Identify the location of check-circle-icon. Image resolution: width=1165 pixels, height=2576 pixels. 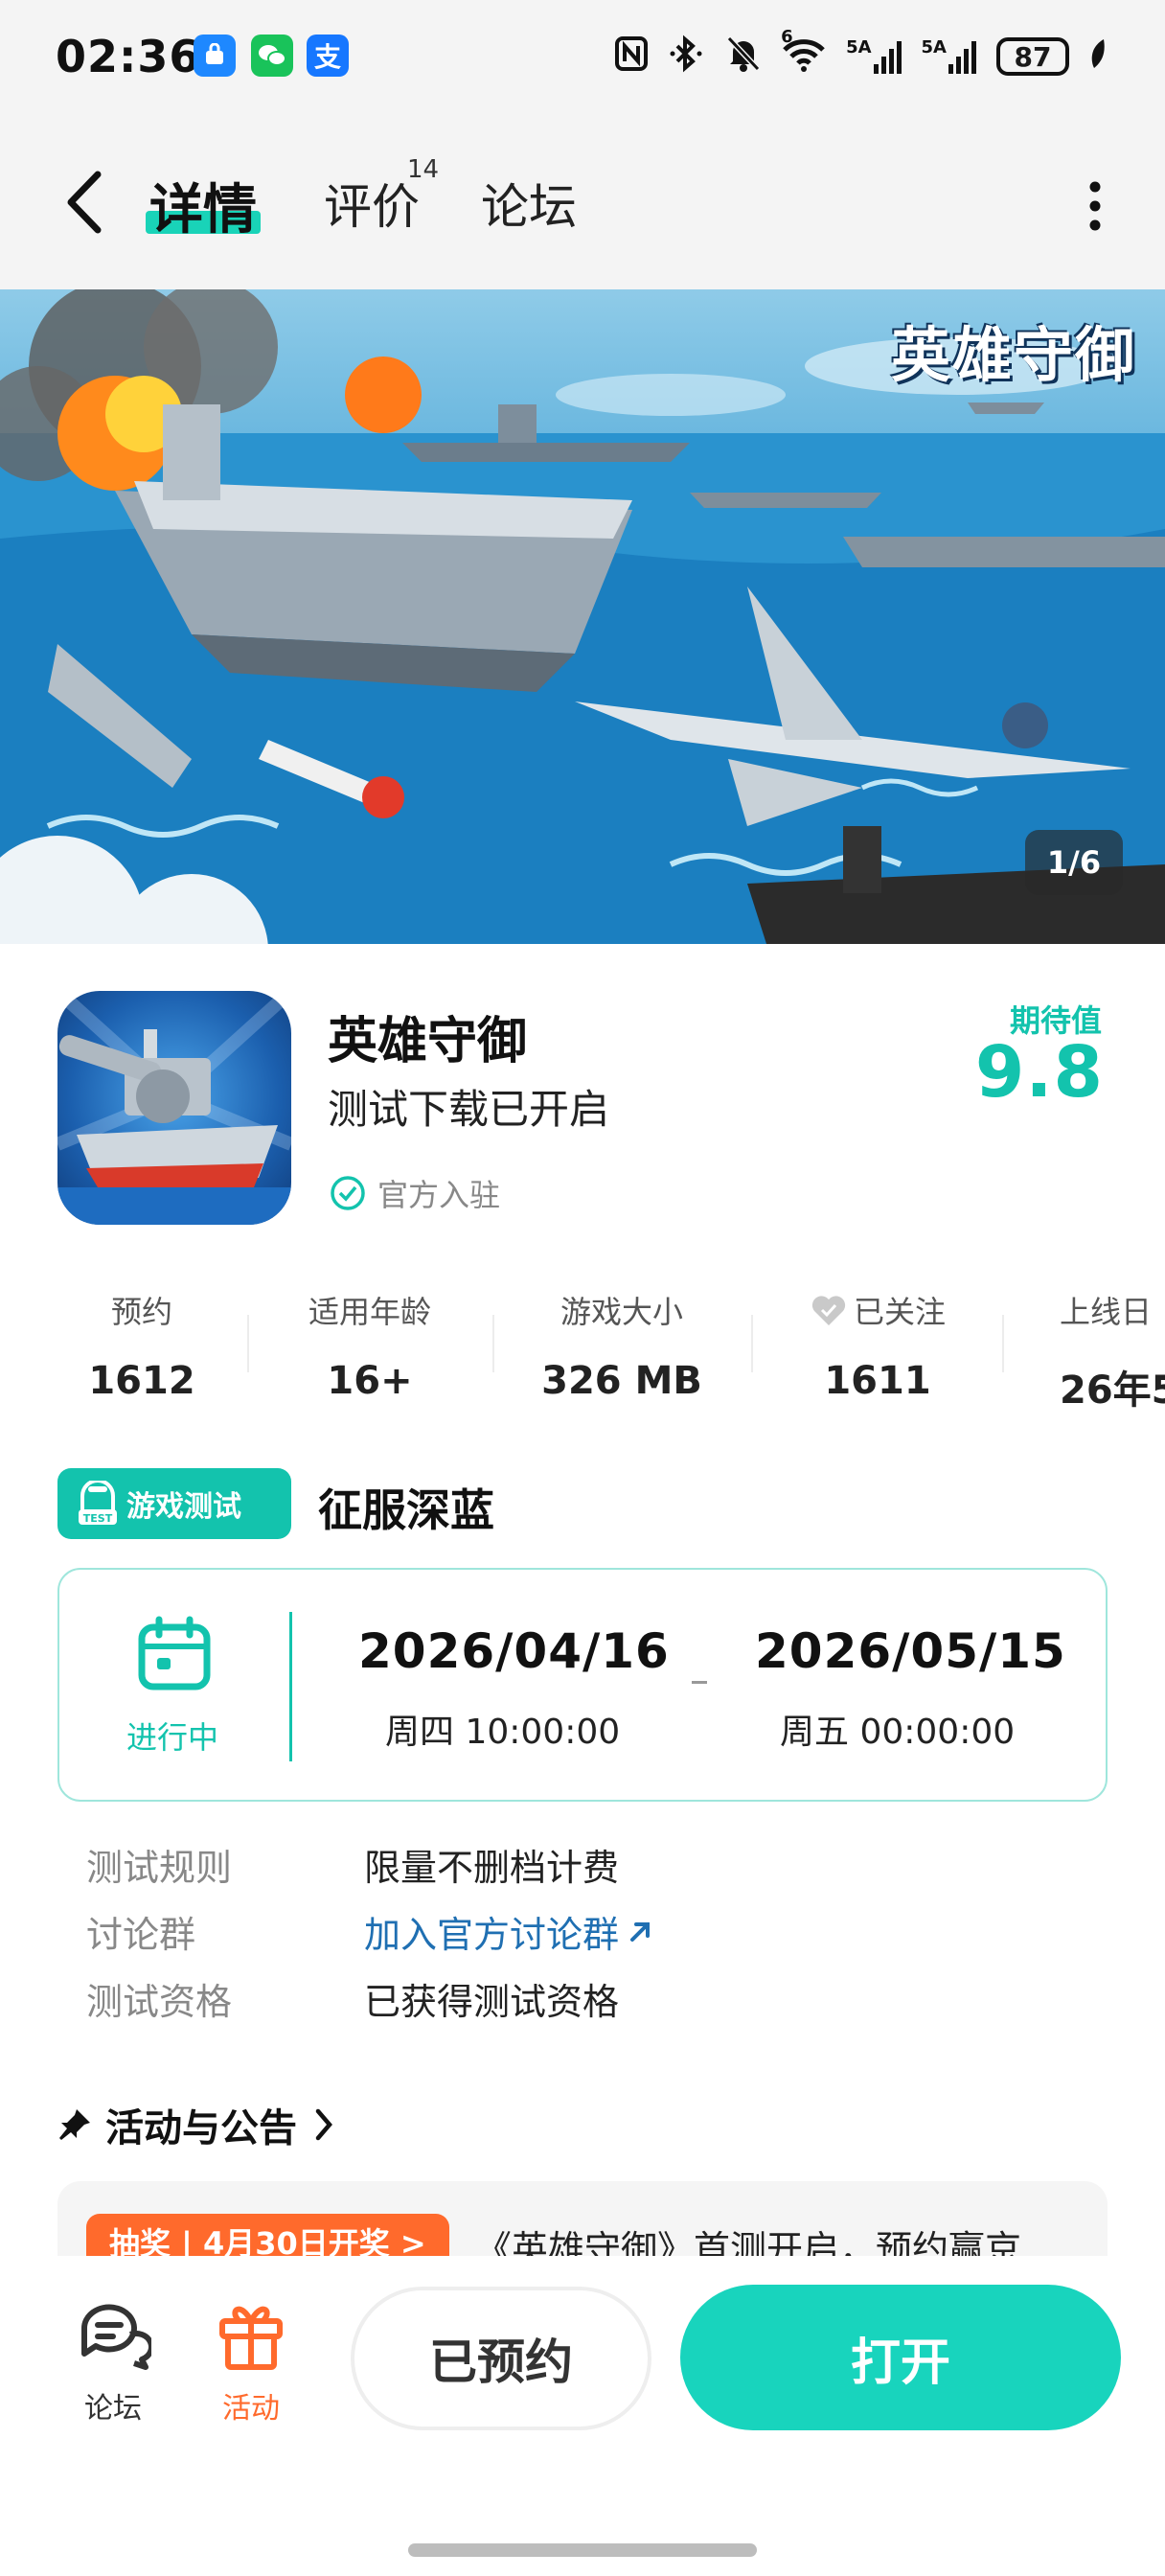
(348, 1193).